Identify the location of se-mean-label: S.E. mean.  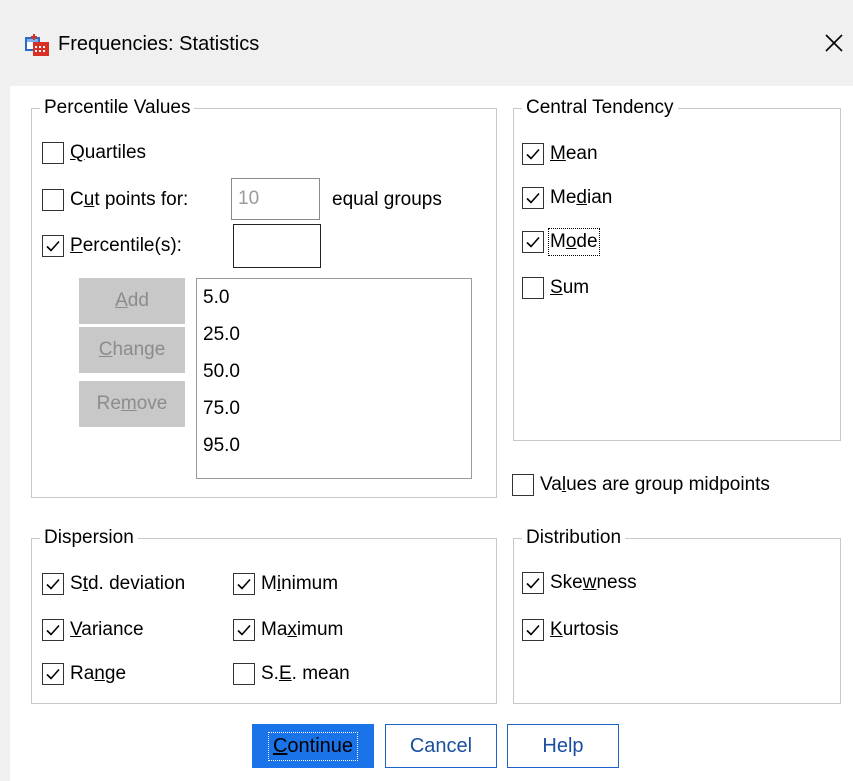
(305, 673).